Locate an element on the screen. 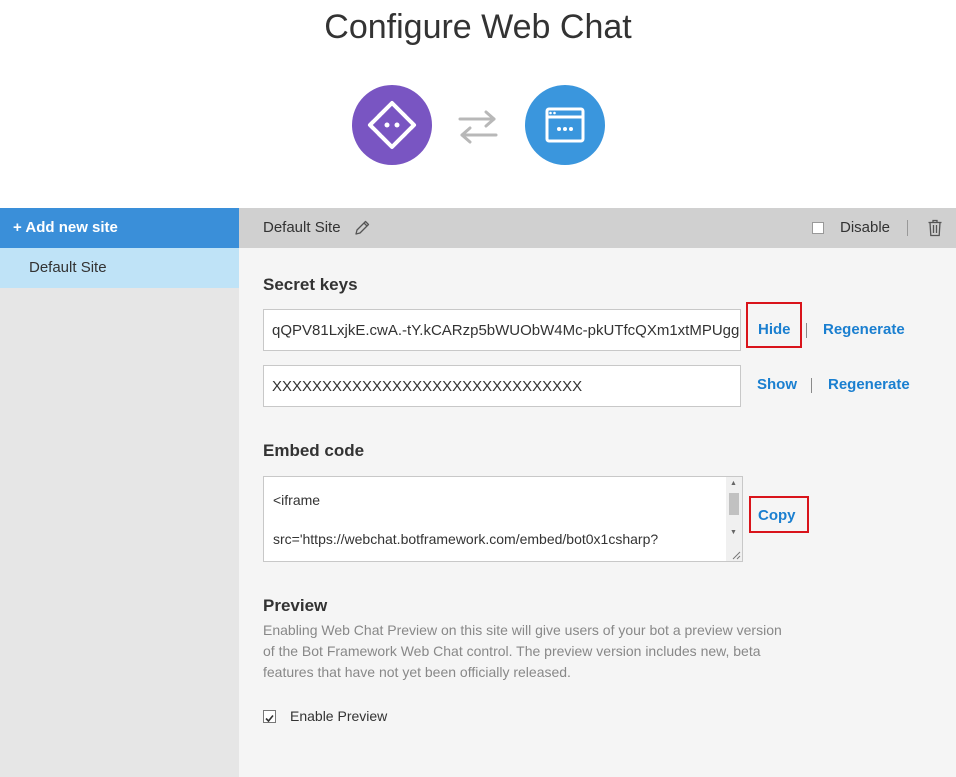 The image size is (956, 777). page-title: Configure Web Chat is located at coordinates (478, 27).